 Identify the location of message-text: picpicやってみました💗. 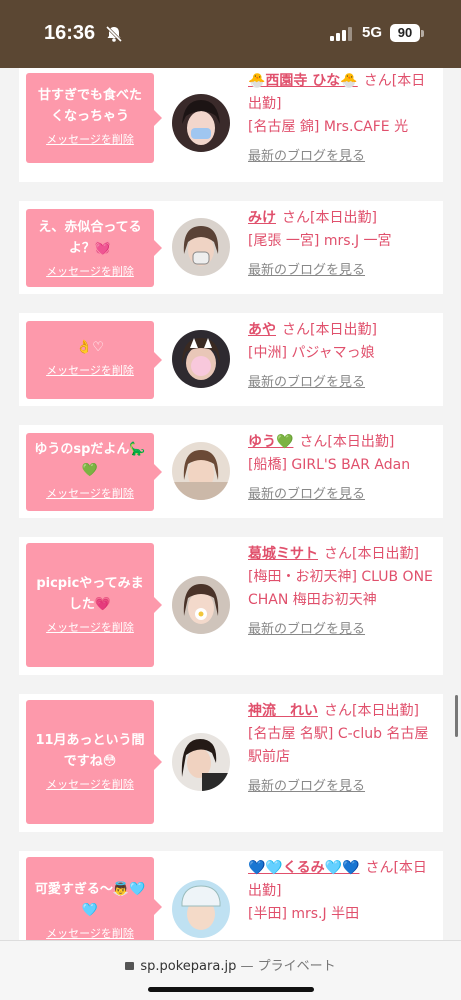
(90, 594).